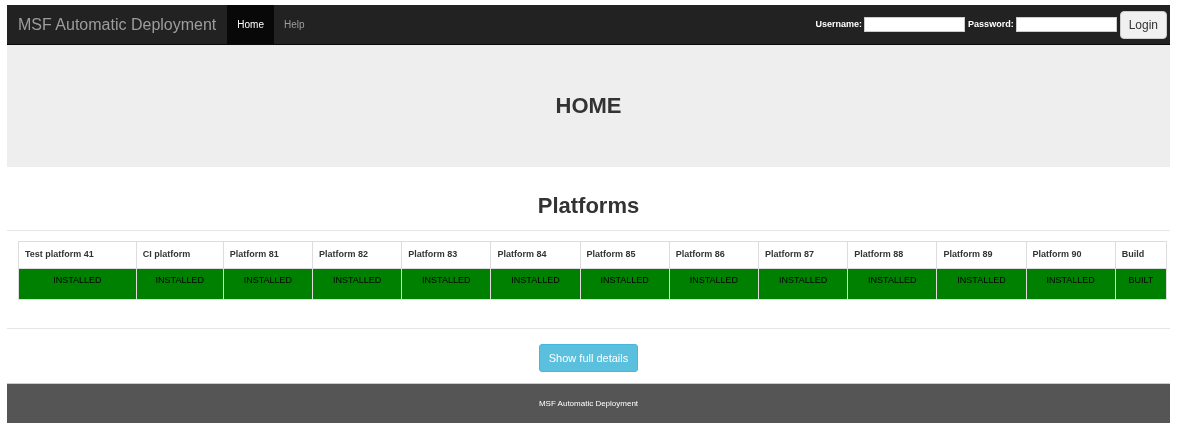  I want to click on password-label: Password:, so click(991, 24).